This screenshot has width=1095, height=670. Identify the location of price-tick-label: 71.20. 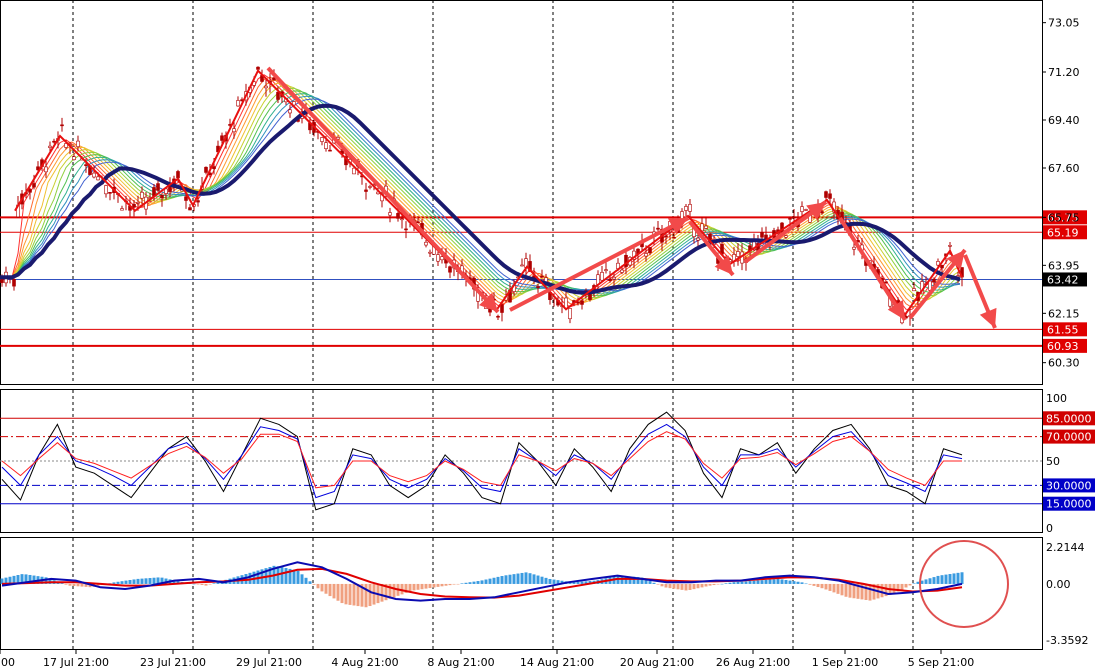
(1064, 72).